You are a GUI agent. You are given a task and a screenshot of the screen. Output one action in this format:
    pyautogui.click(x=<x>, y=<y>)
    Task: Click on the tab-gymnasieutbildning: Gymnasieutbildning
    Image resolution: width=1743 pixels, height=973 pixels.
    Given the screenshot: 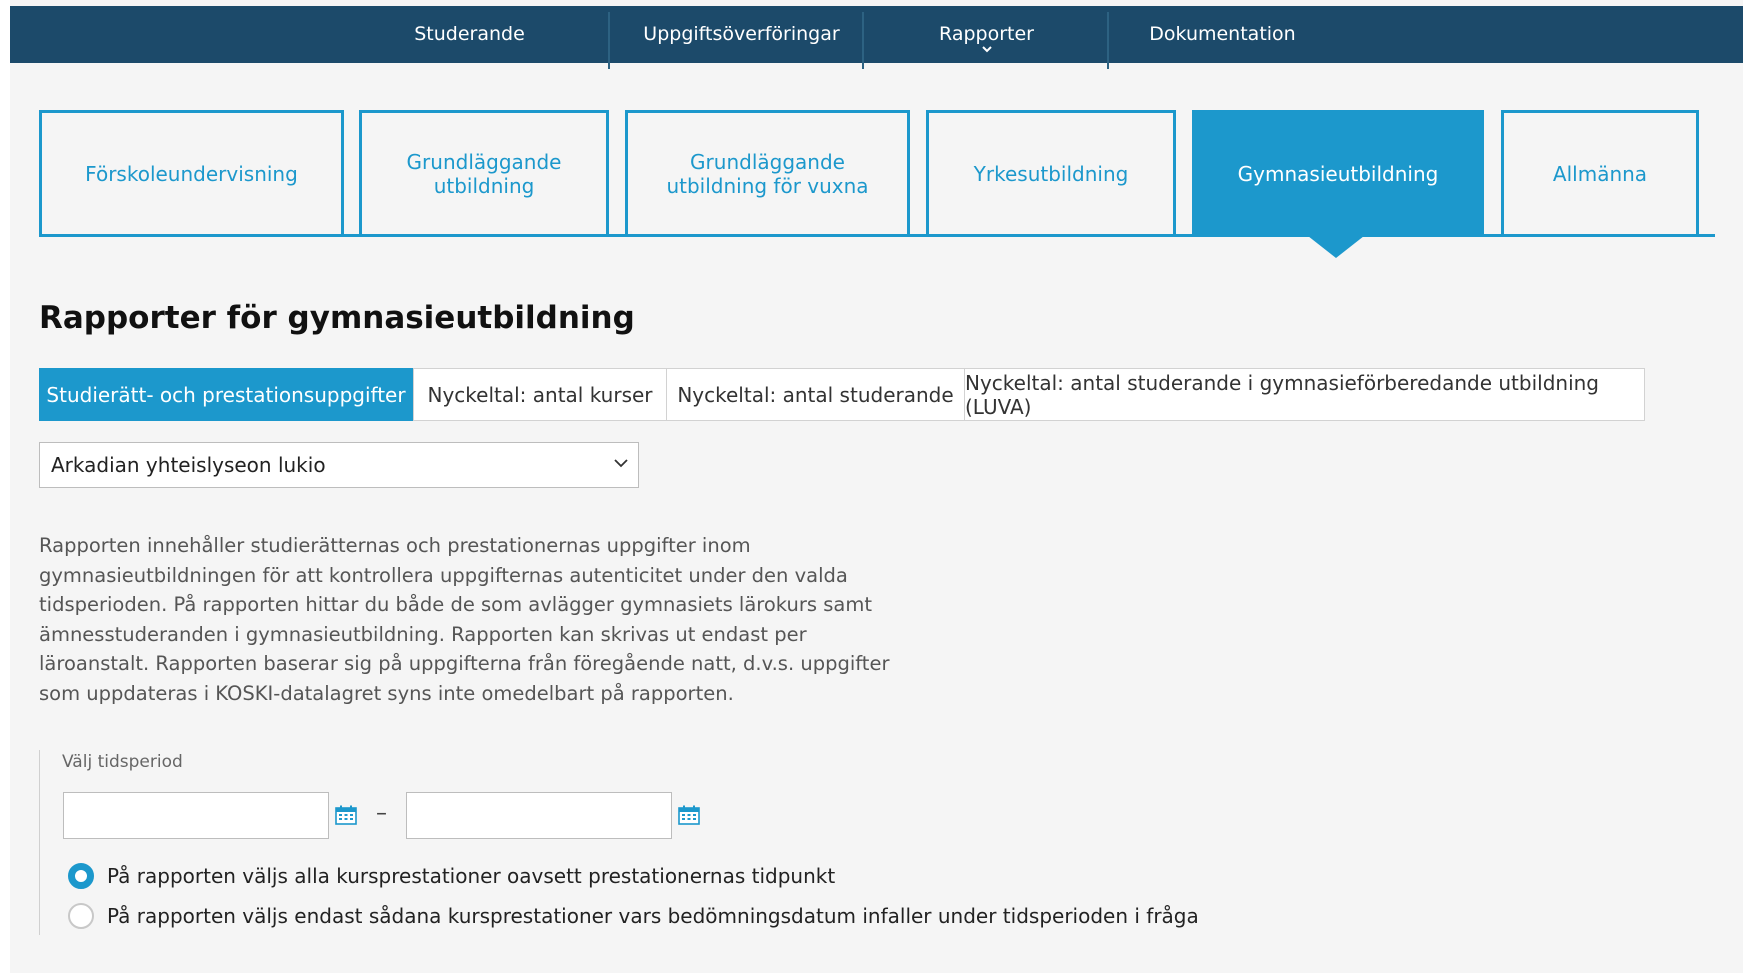 What is the action you would take?
    pyautogui.click(x=1338, y=173)
    